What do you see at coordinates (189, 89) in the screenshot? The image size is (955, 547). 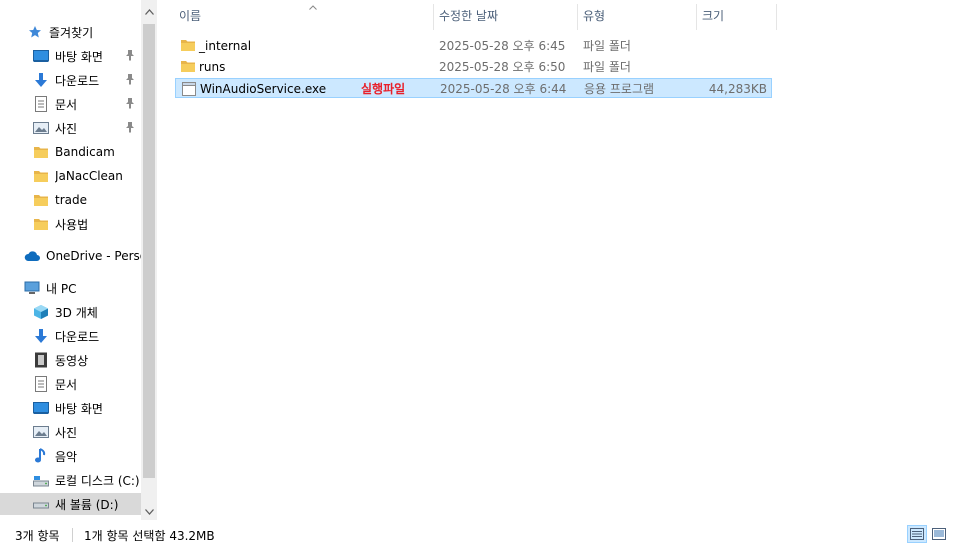 I see `application-icon` at bounding box center [189, 89].